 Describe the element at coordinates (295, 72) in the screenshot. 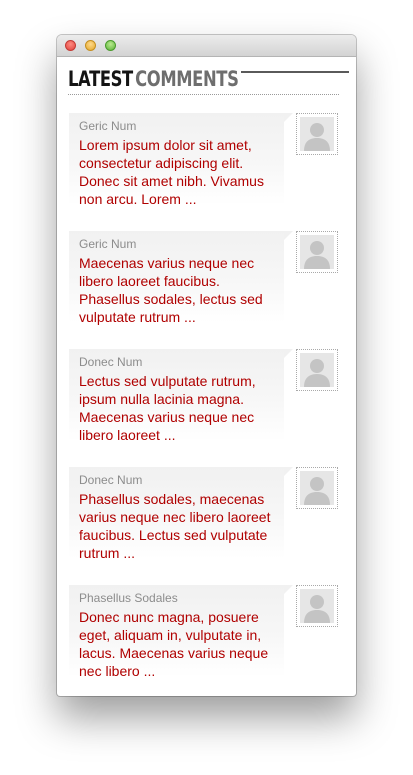

I see `heading-rule` at that location.